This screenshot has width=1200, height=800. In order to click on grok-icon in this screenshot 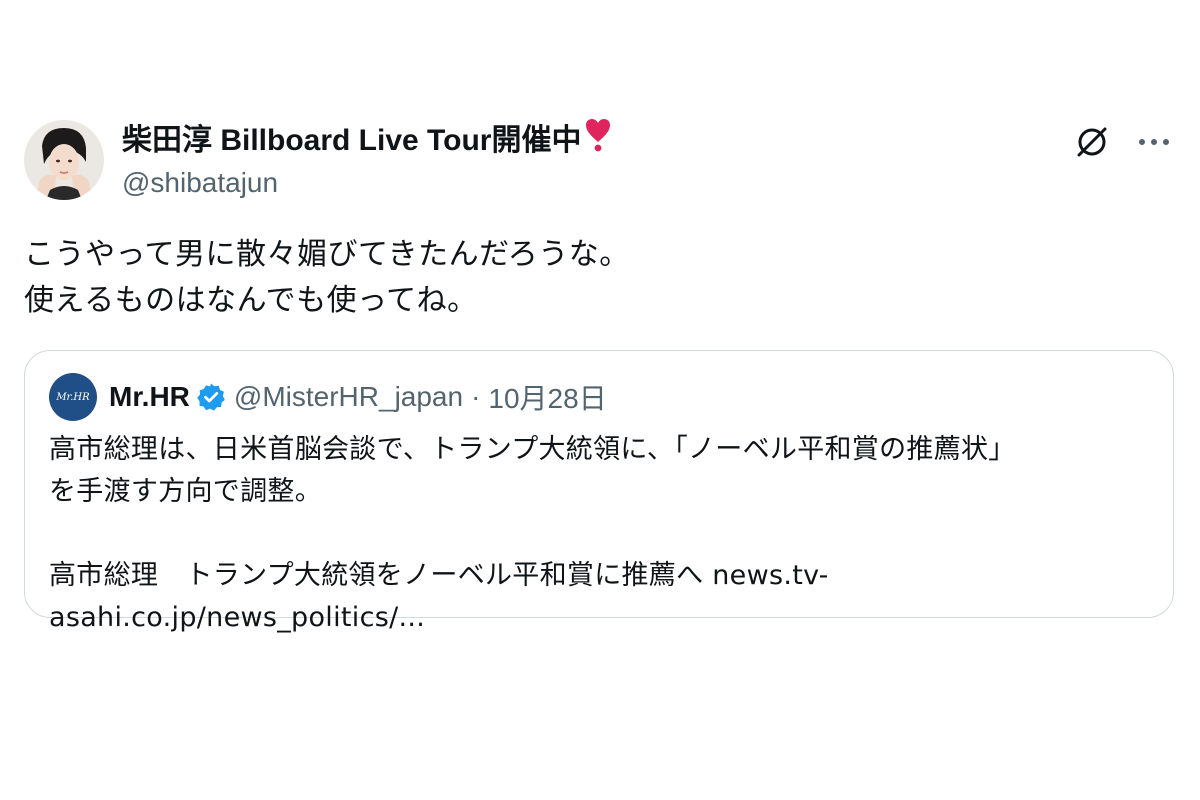, I will do `click(1092, 142)`.